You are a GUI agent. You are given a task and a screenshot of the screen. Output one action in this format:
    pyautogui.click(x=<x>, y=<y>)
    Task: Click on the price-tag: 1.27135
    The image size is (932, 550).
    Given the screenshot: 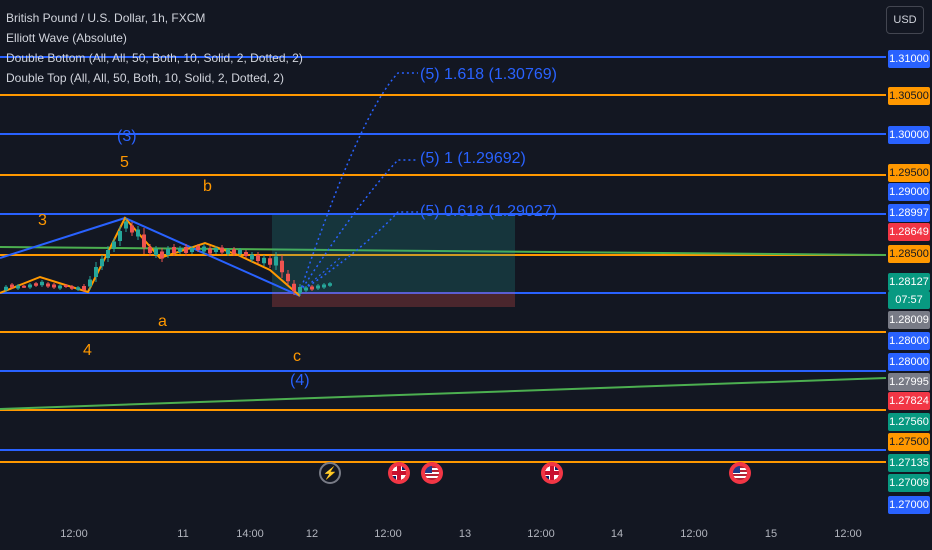 What is the action you would take?
    pyautogui.click(x=909, y=463)
    